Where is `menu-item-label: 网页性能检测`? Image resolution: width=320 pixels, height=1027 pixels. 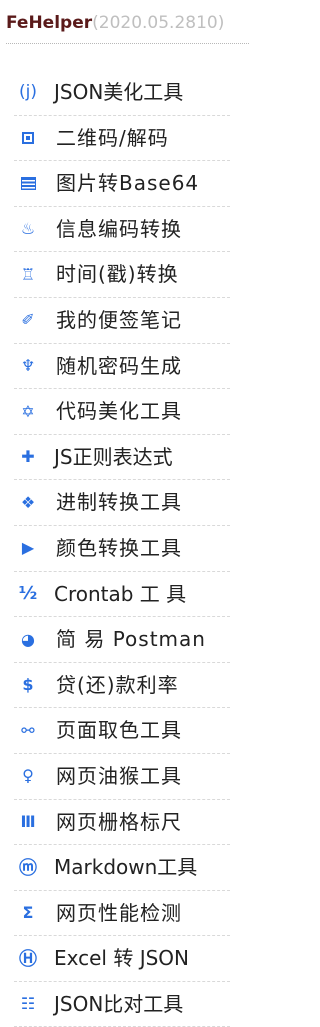
menu-item-label: 网页性能检测 is located at coordinates (119, 912).